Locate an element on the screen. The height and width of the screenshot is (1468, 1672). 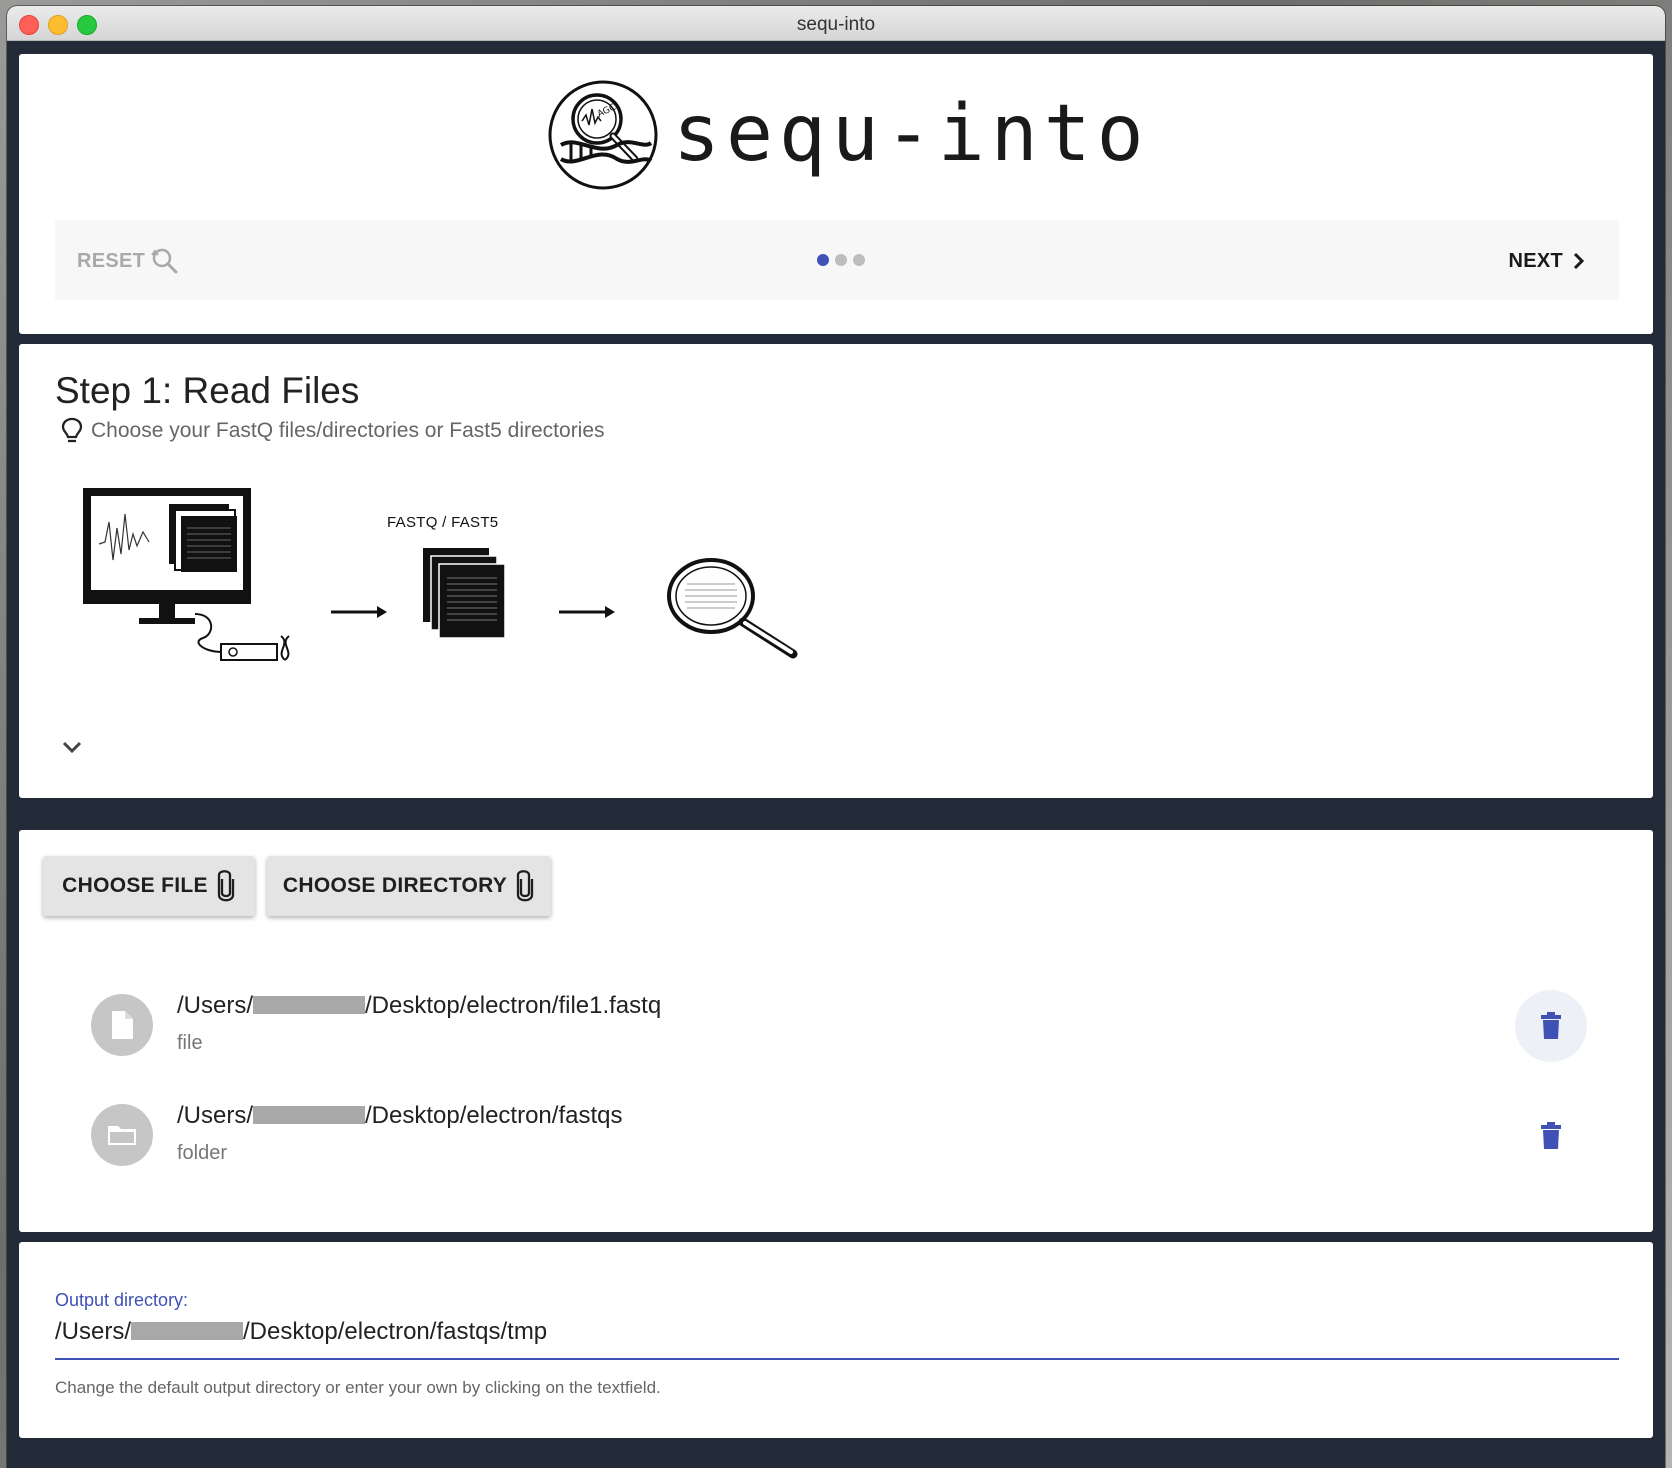
file-path: /Users/ /Desktop/electron/file1.fastq is located at coordinates (419, 1006).